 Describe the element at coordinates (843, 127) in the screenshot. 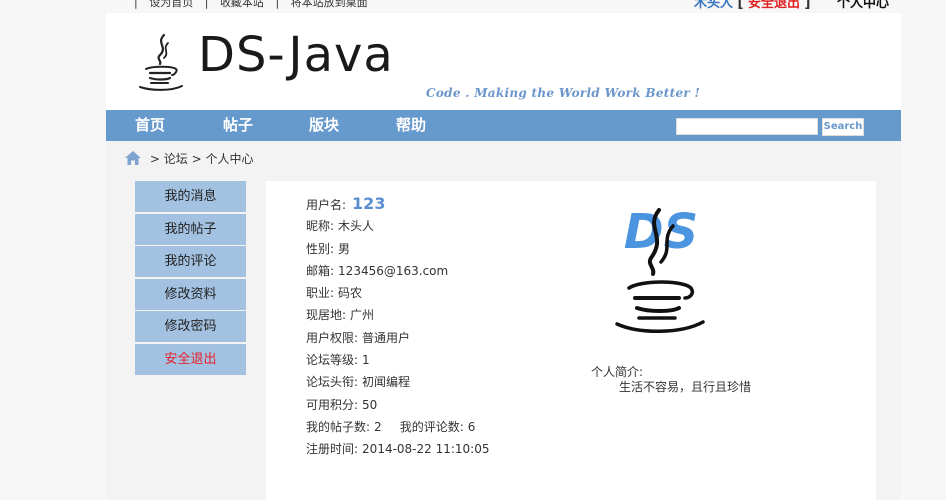

I see `search-button: Search` at that location.